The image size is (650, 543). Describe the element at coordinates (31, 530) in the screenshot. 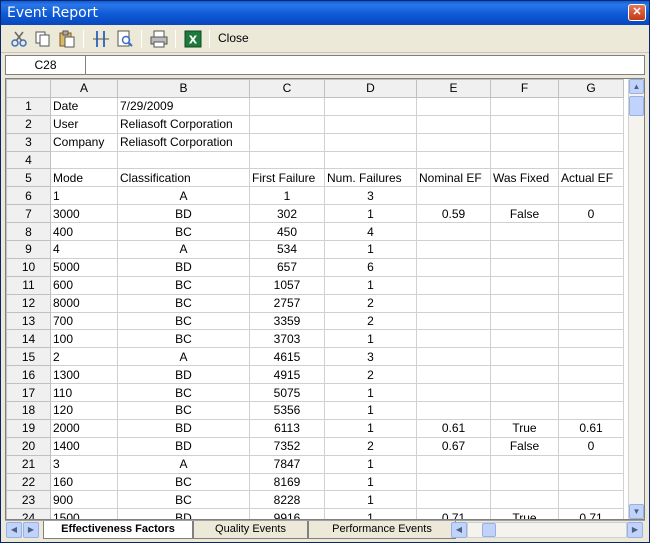

I see `tab-scroll-right-icon: ▶` at that location.